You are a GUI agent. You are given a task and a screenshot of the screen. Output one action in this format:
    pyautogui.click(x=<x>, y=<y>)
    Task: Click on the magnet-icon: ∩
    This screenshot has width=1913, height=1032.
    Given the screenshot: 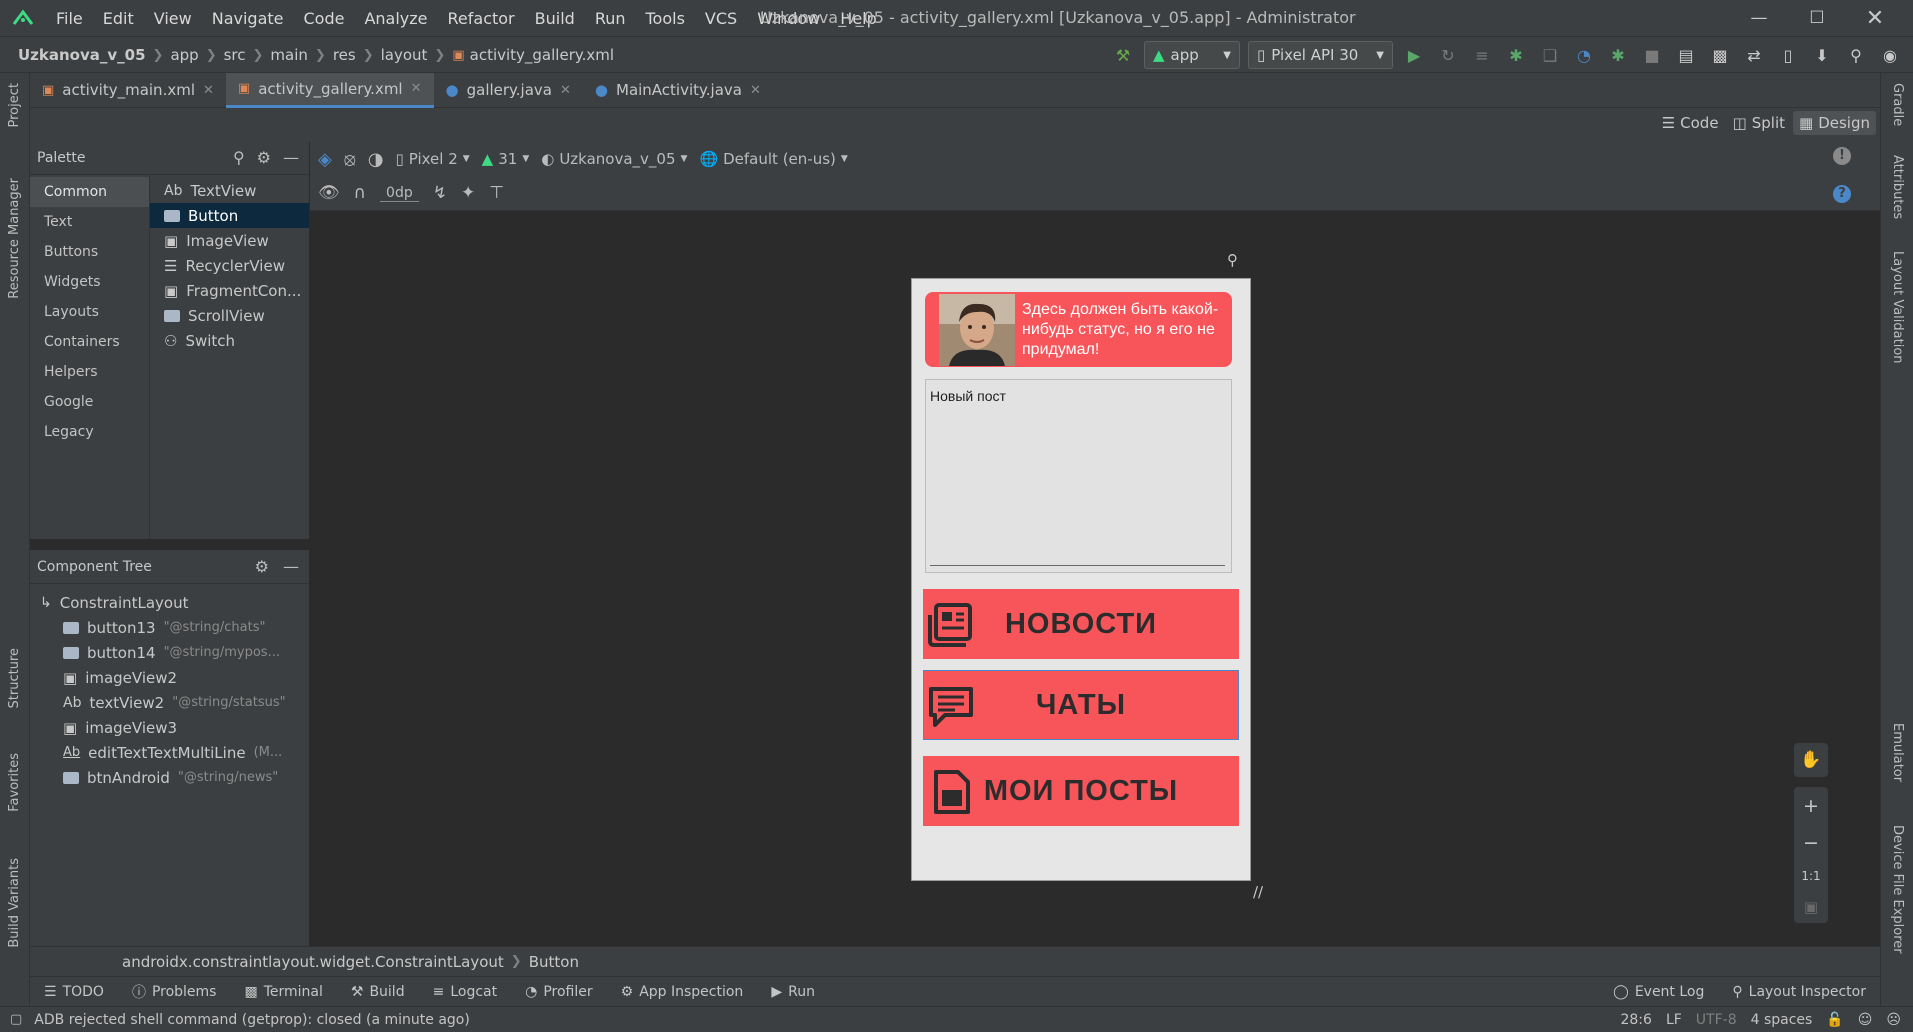 What is the action you would take?
    pyautogui.click(x=360, y=193)
    